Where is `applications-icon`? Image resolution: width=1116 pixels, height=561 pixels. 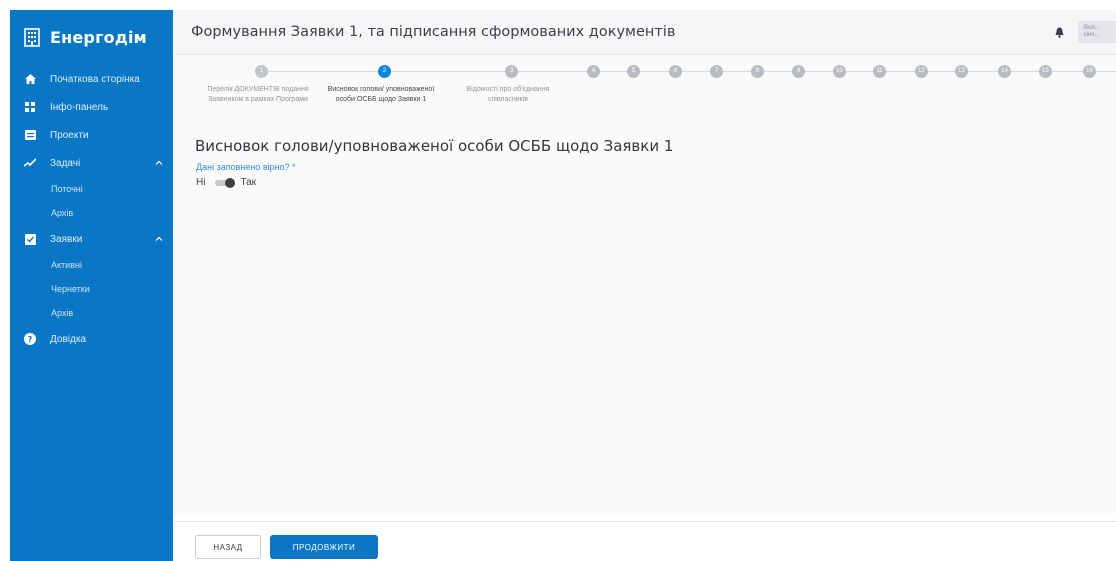 applications-icon is located at coordinates (30, 239).